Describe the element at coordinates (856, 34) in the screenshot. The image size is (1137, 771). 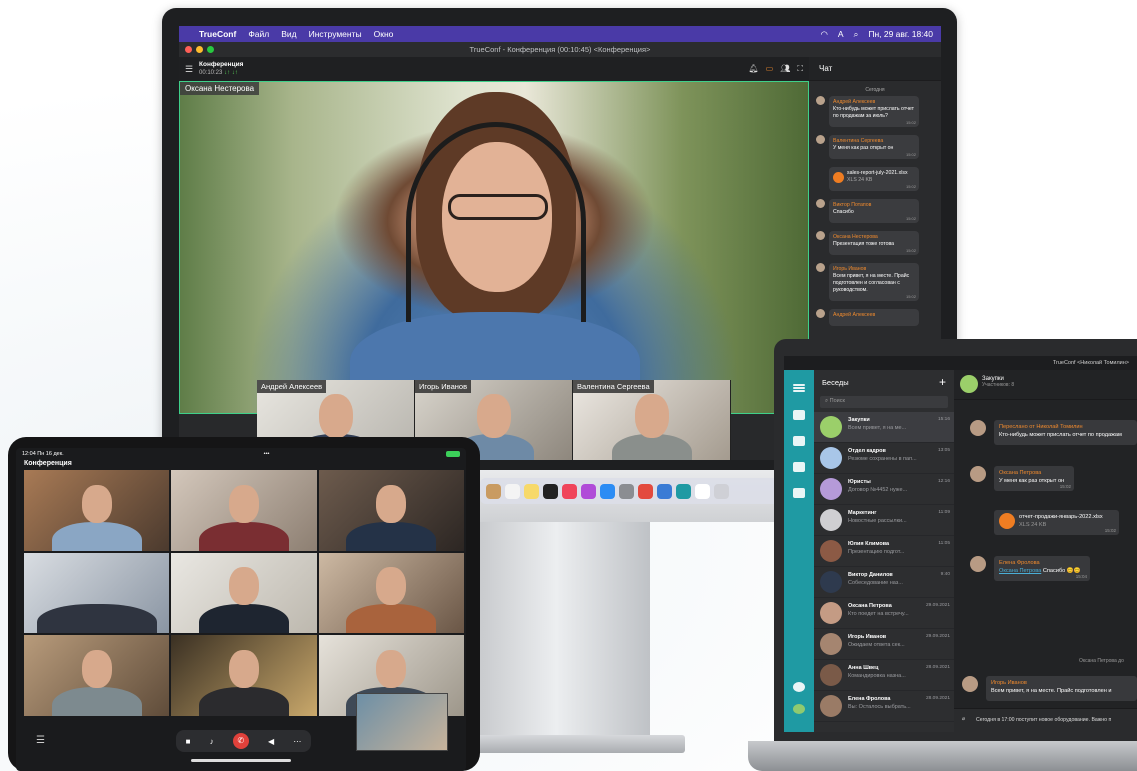
I see `search-icon: ⌕` at that location.